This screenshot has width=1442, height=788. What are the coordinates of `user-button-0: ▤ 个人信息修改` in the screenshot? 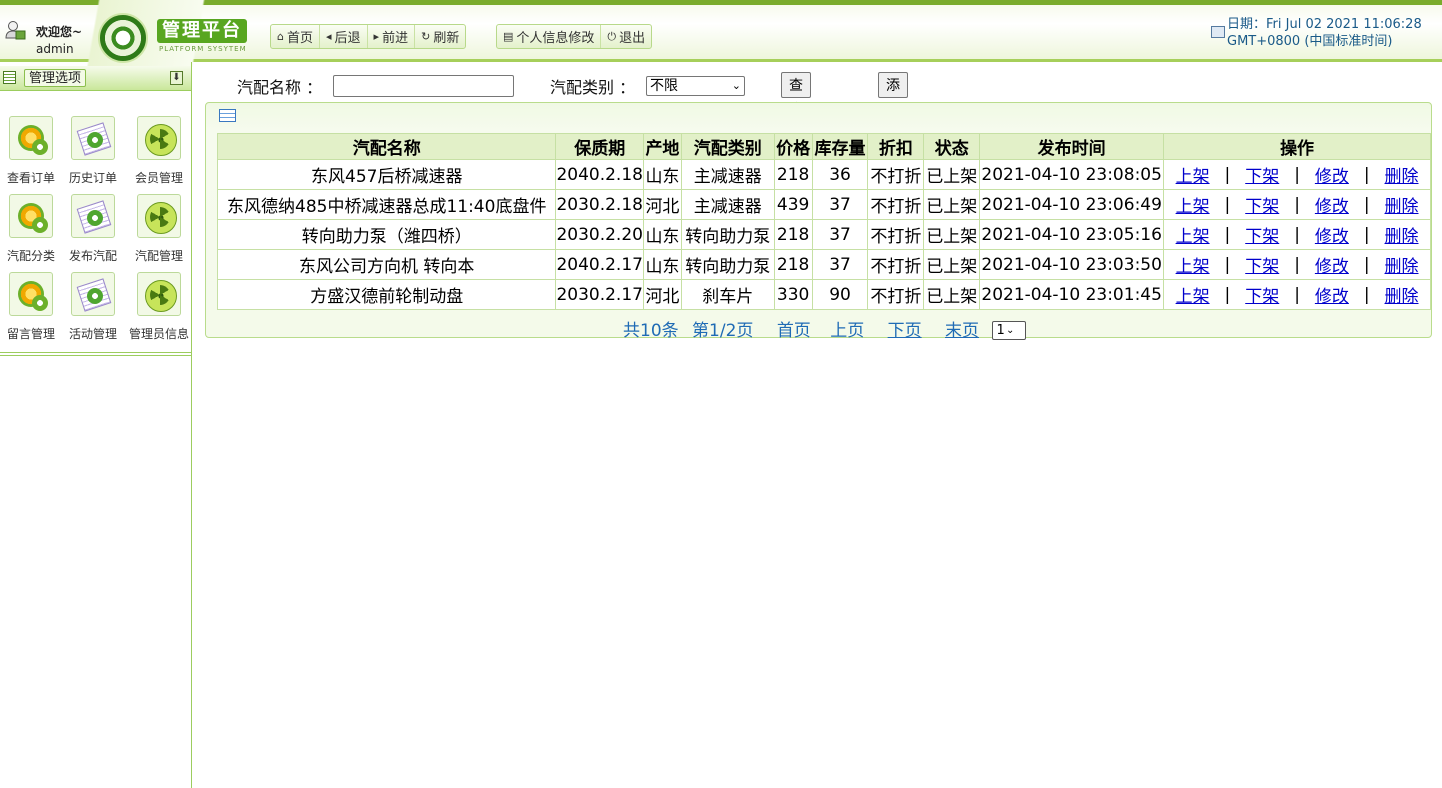 It's located at (549, 36).